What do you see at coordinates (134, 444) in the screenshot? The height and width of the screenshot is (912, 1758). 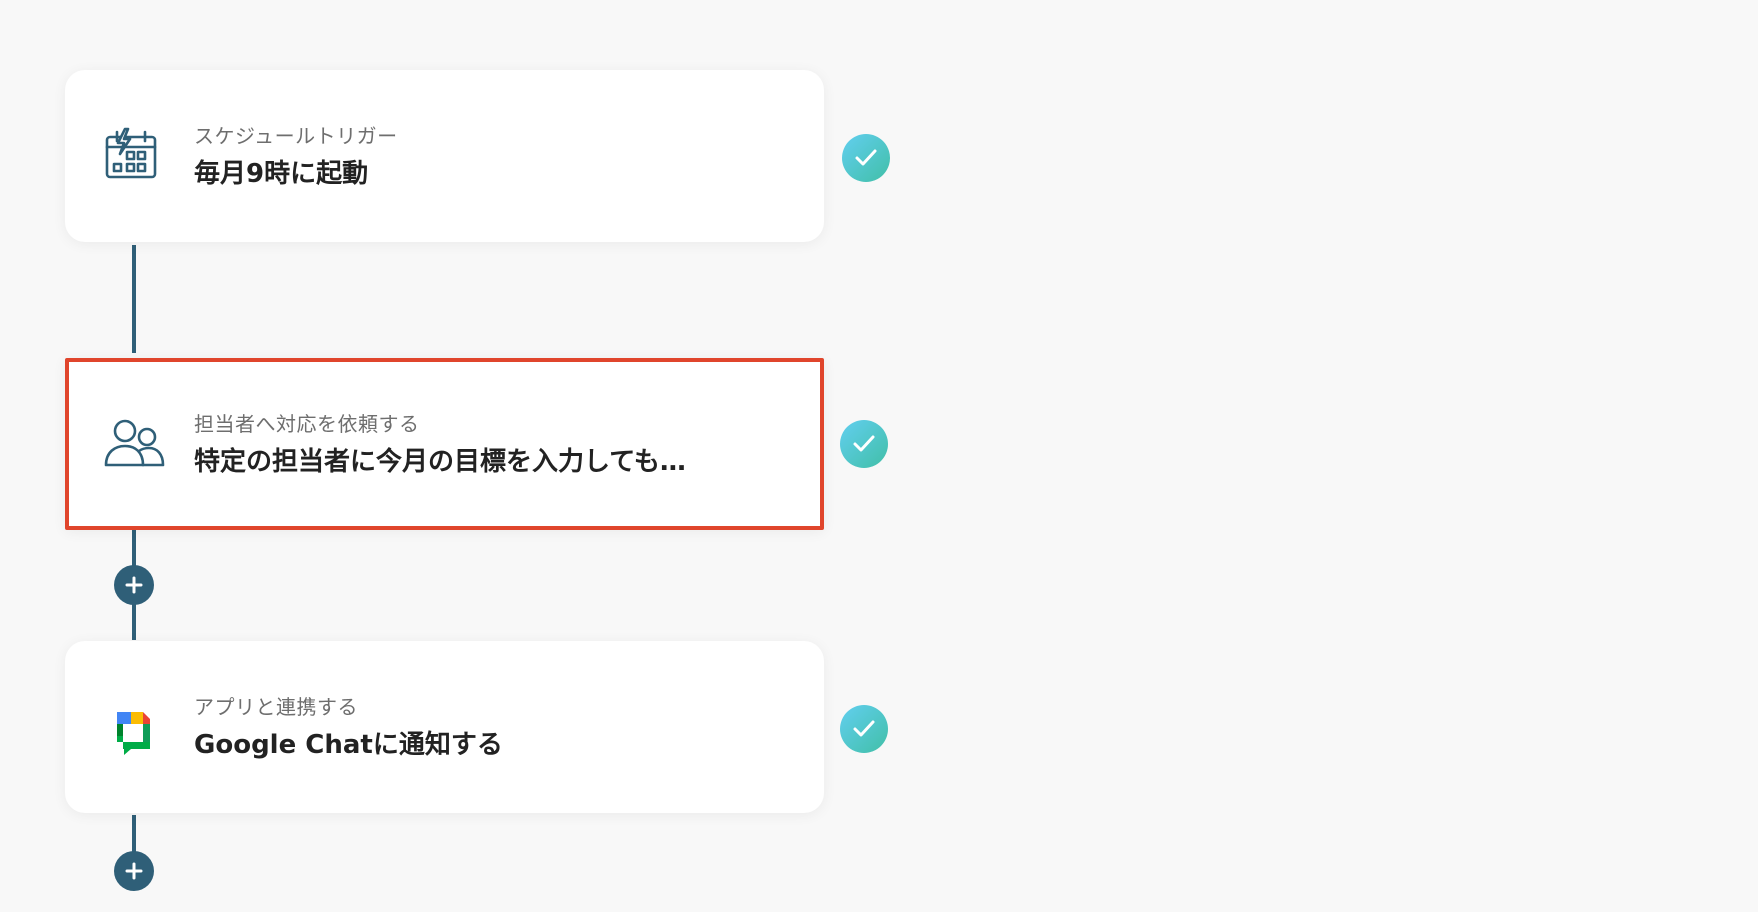 I see `people-icon` at bounding box center [134, 444].